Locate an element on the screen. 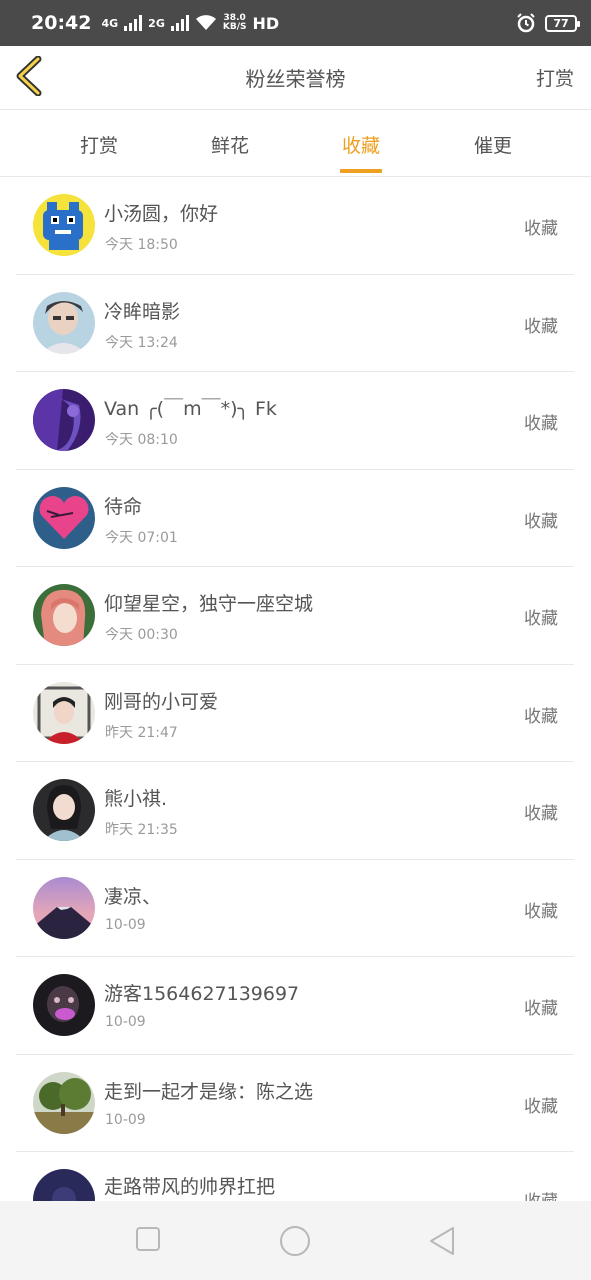 This screenshot has width=591, height=1280. fan-time: 今天 07:01 is located at coordinates (141, 537).